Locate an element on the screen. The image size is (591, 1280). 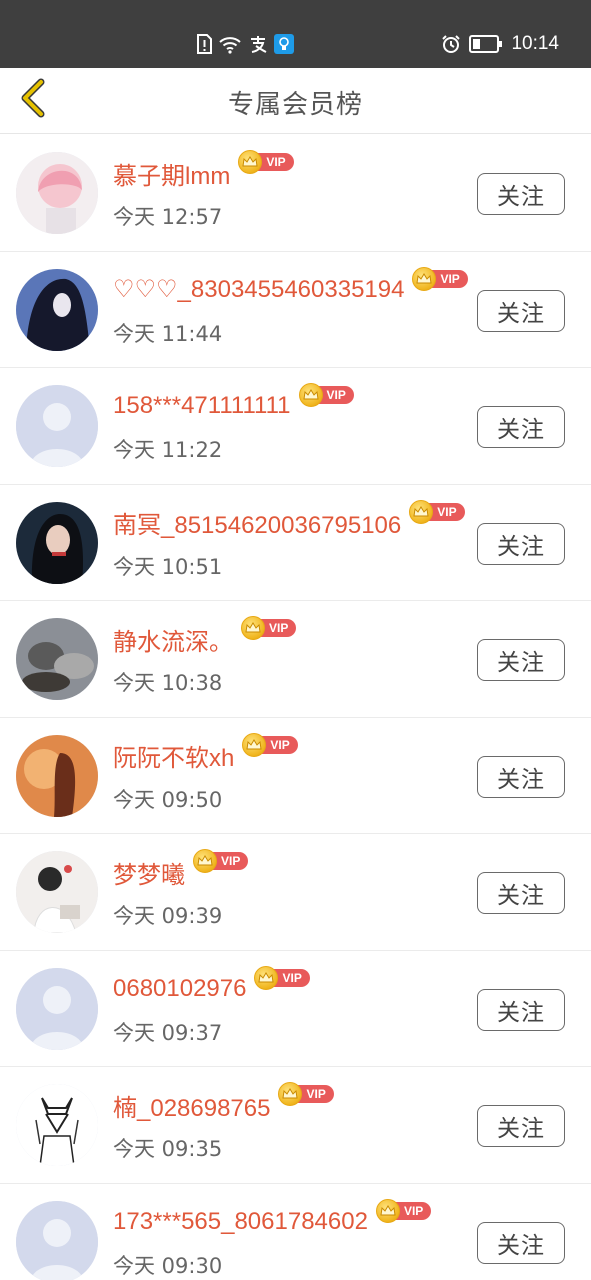
name-line: 0680102976 VIP is located at coordinates (211, 986).